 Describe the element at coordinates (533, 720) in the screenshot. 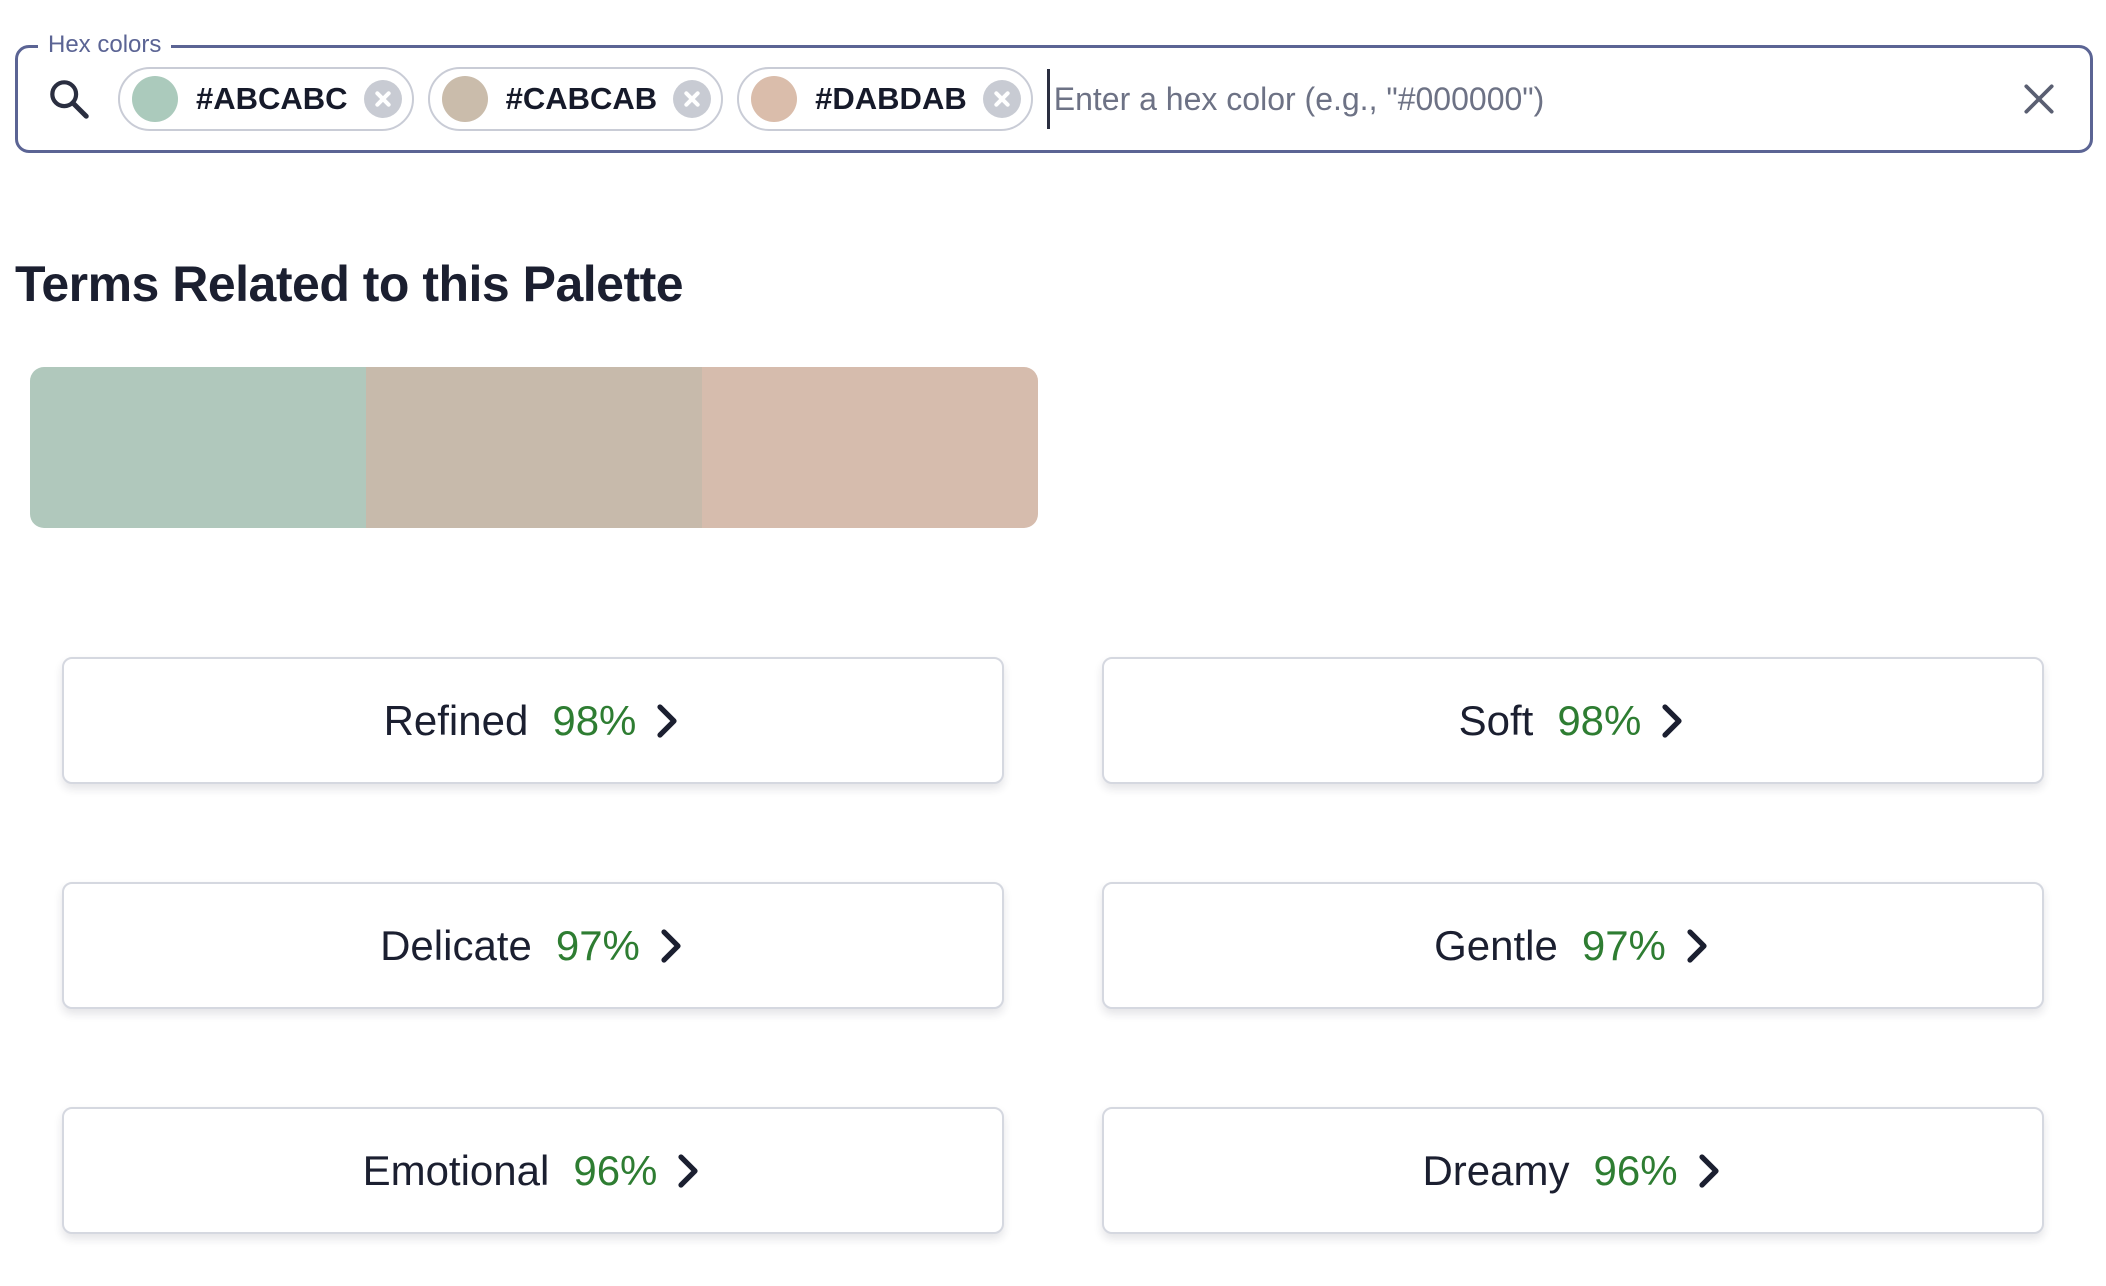

I see `term-card-refined: Refined 98%` at that location.